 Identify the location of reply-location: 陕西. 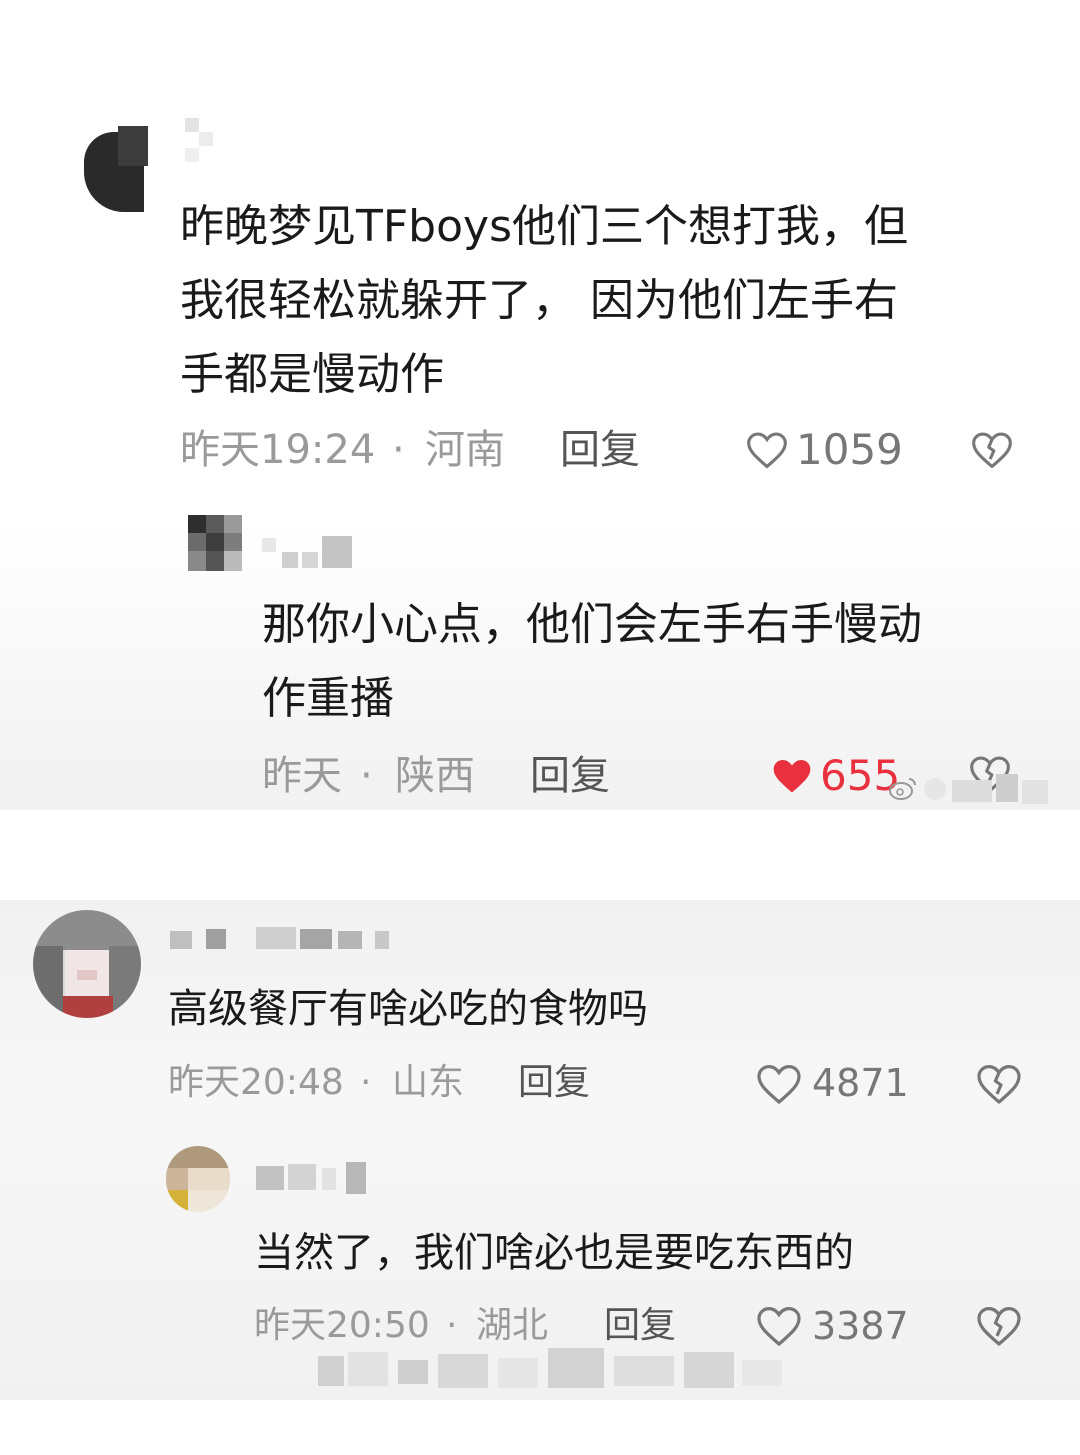
(435, 776).